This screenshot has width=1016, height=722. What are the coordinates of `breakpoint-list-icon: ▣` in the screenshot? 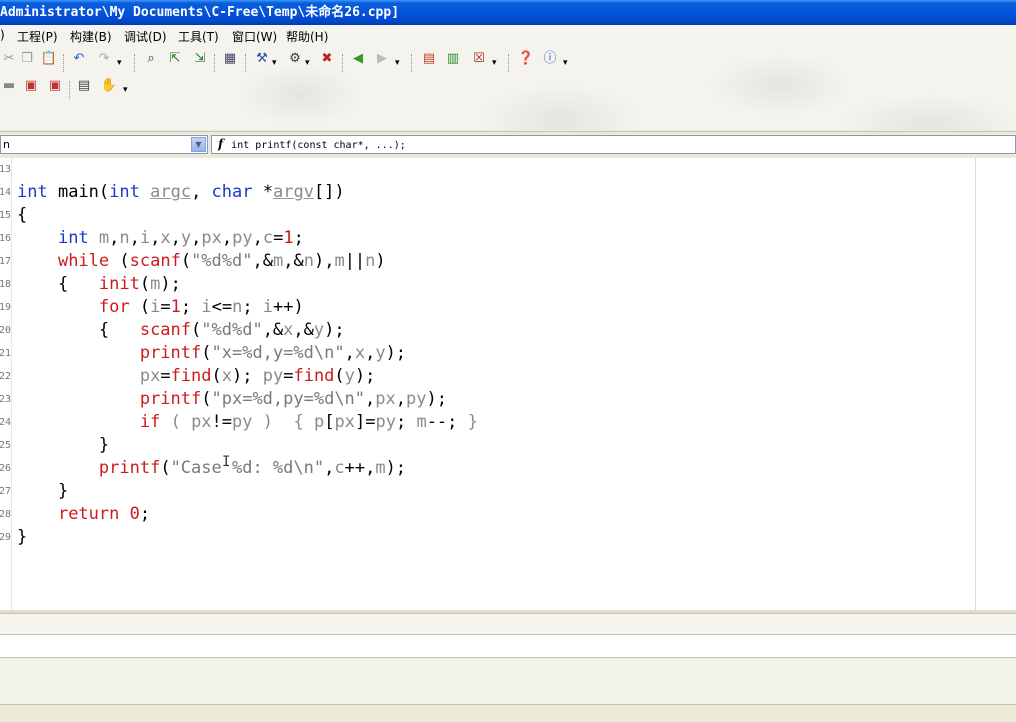 It's located at (55, 86).